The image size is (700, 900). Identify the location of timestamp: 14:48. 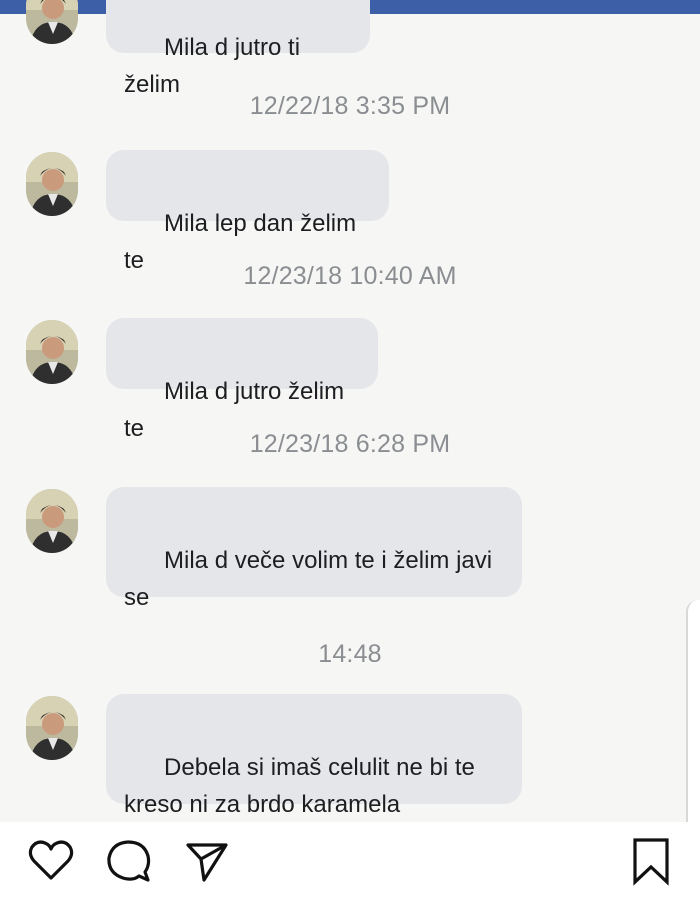
(350, 654).